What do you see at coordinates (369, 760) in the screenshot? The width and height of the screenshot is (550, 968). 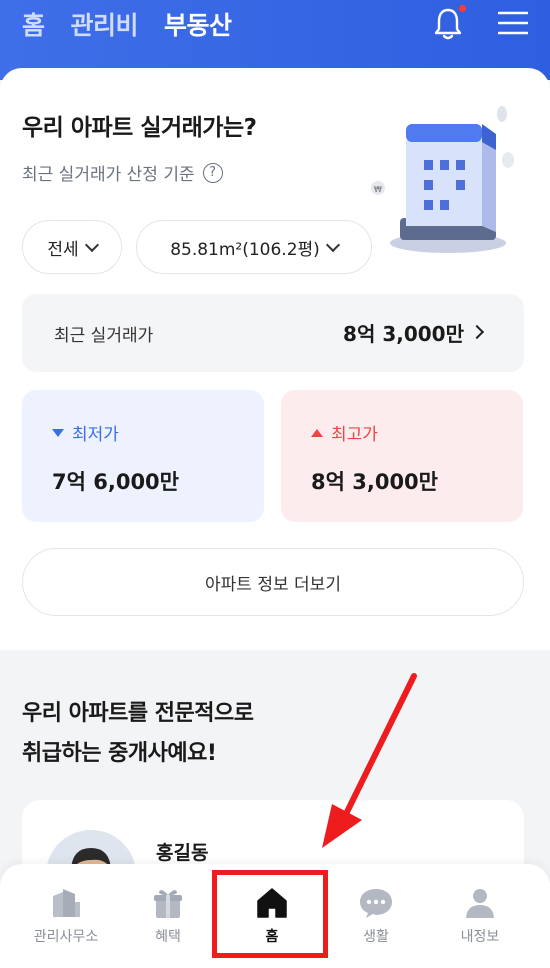 I see `annotation-arrow` at bounding box center [369, 760].